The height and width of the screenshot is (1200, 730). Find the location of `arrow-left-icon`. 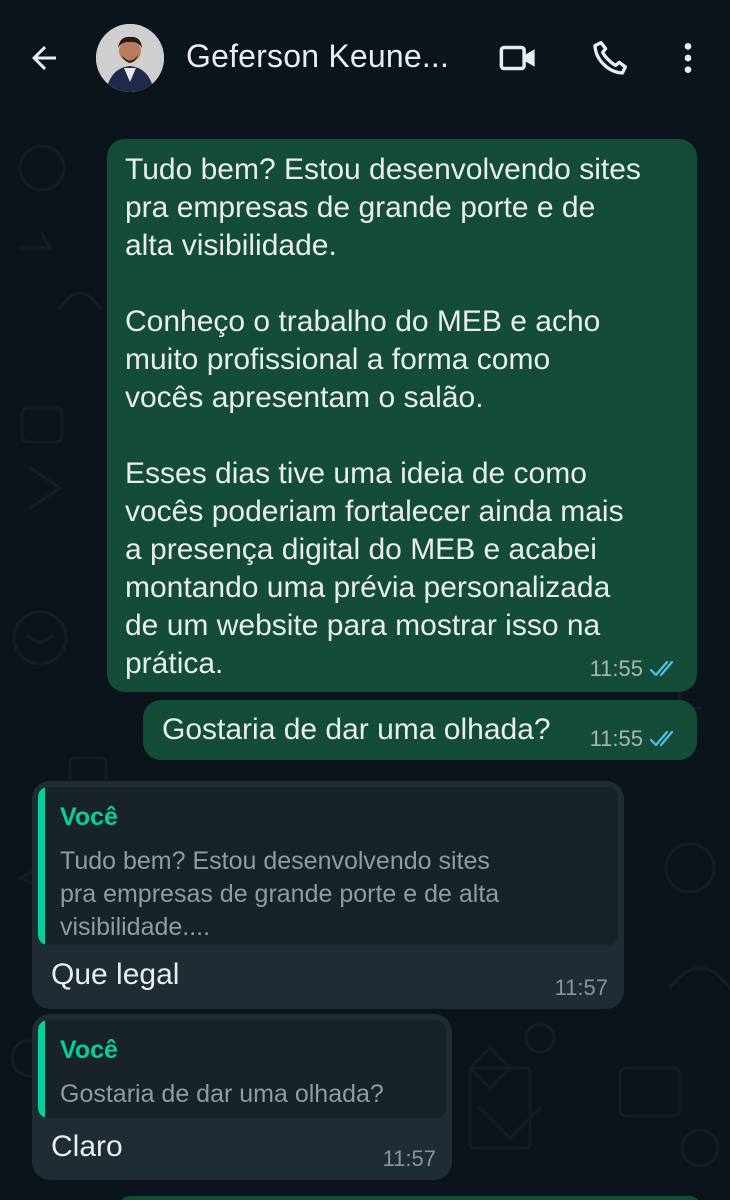

arrow-left-icon is located at coordinates (44, 58).